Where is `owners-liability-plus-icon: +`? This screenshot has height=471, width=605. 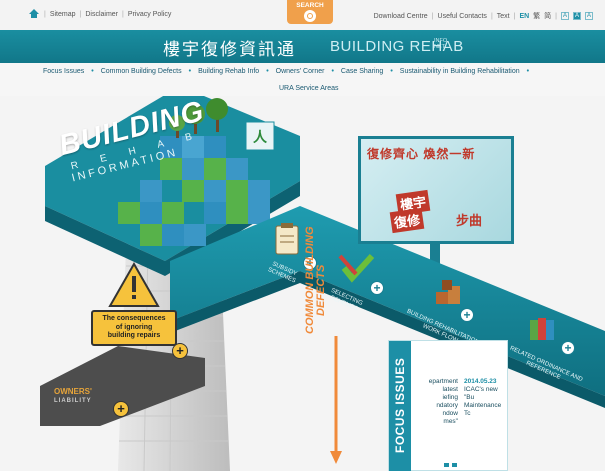
owners-liability-plus-icon: + is located at coordinates (121, 409).